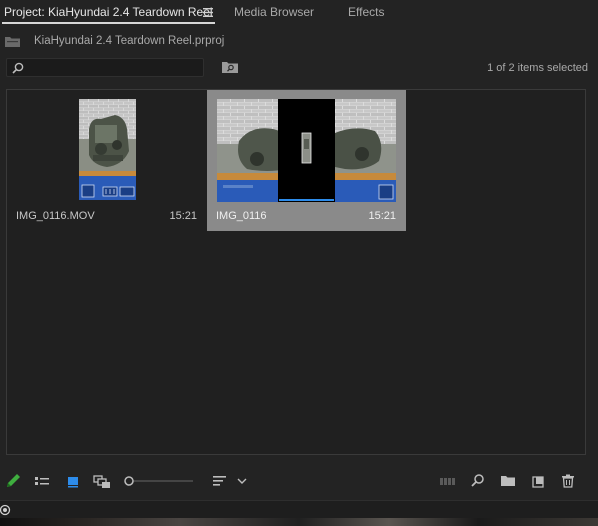 The image size is (598, 526). I want to click on trash-icon, so click(568, 481).